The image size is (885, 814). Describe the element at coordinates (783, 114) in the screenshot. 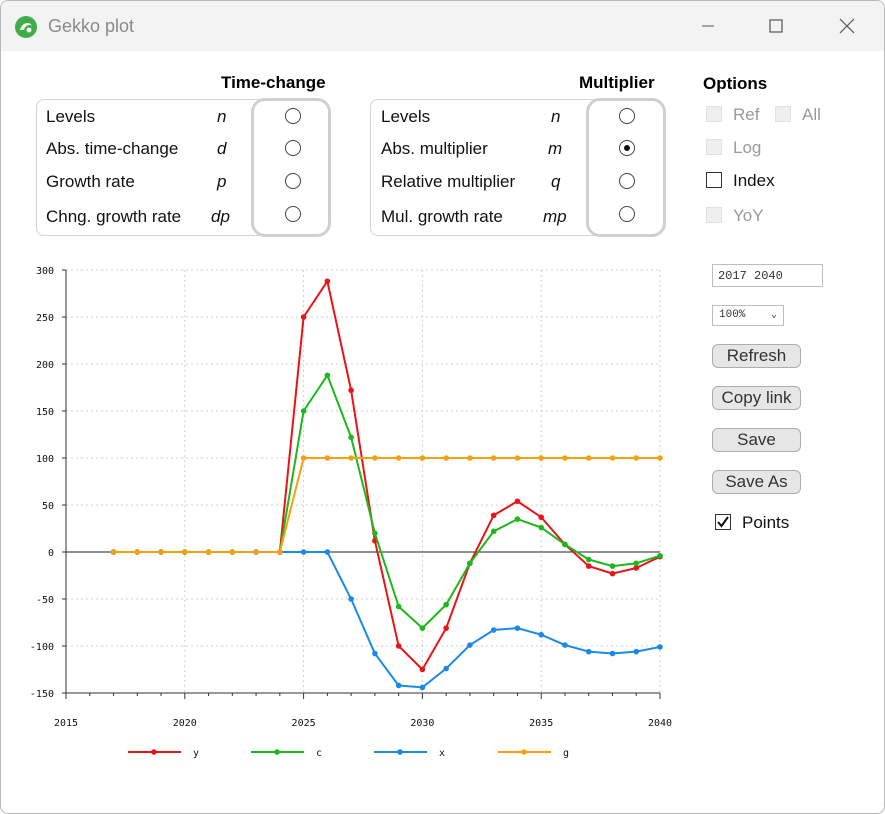

I see `all-checkbox` at that location.